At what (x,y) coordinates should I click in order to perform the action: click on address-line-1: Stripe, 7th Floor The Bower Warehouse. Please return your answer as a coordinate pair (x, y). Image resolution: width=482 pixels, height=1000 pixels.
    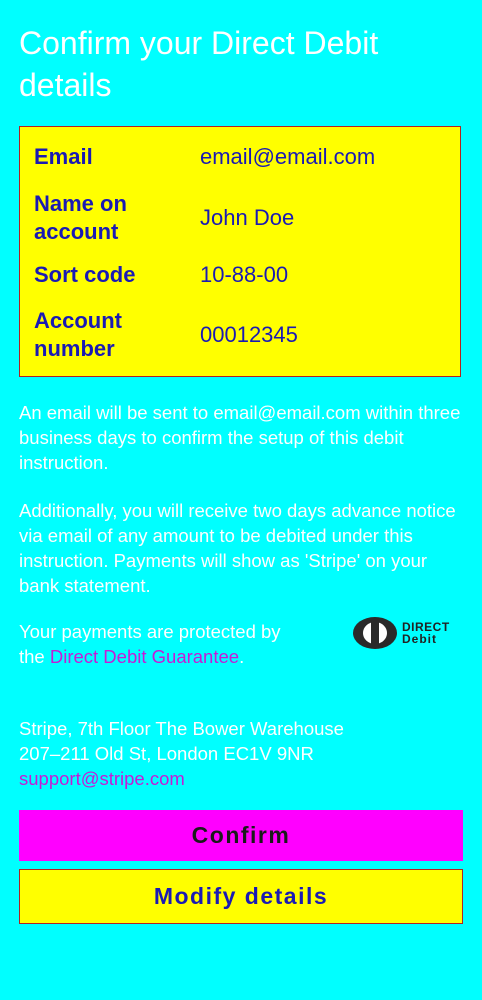
    Looking at the image, I should click on (181, 728).